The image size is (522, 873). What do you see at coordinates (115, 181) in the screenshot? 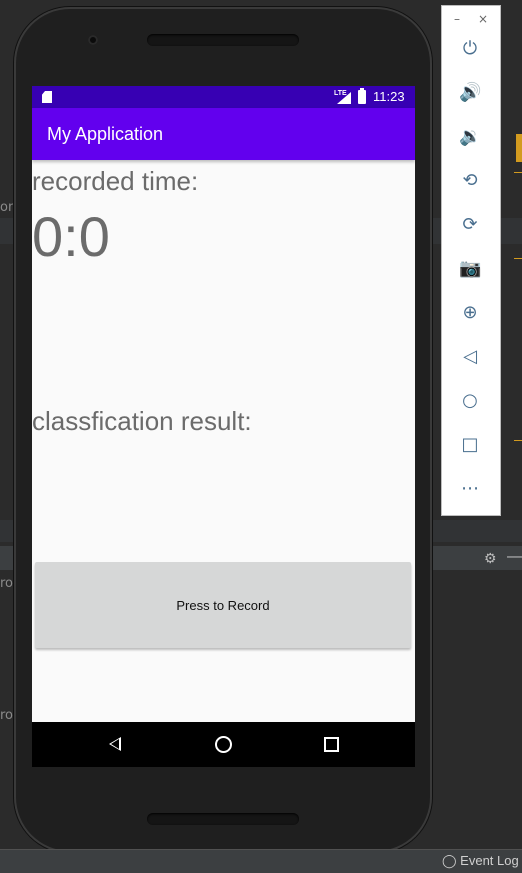
I see `recorded-time-label: recorded time:` at bounding box center [115, 181].